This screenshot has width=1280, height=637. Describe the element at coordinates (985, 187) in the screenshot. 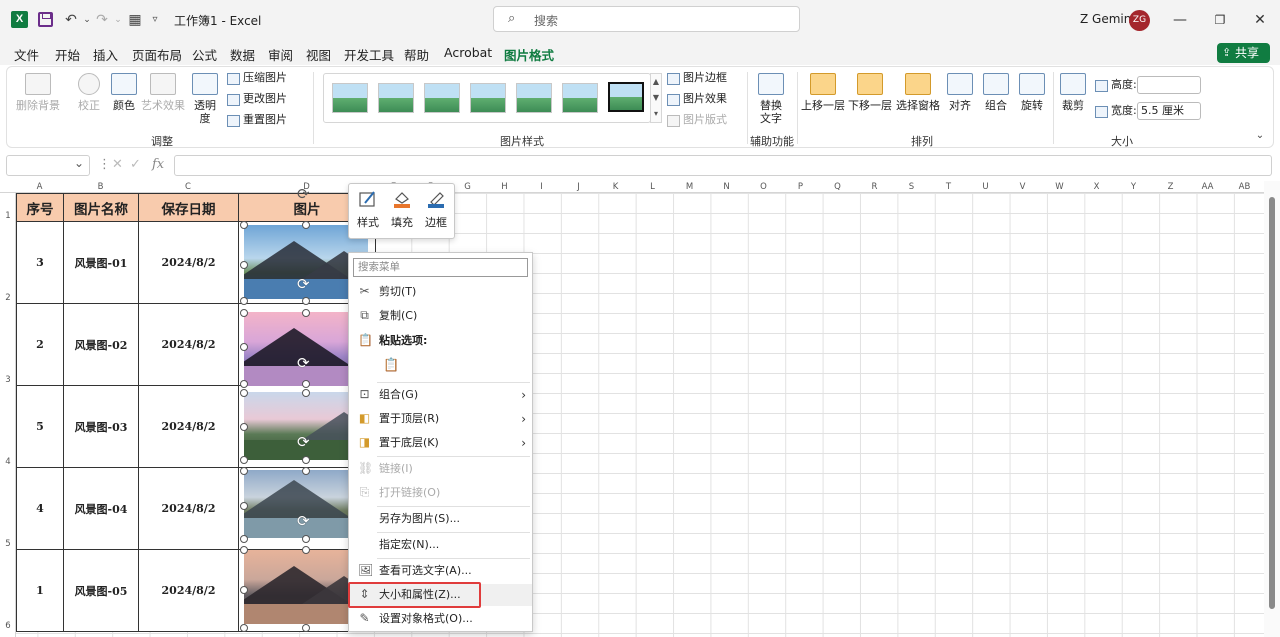

I see `column-header: U` at that location.